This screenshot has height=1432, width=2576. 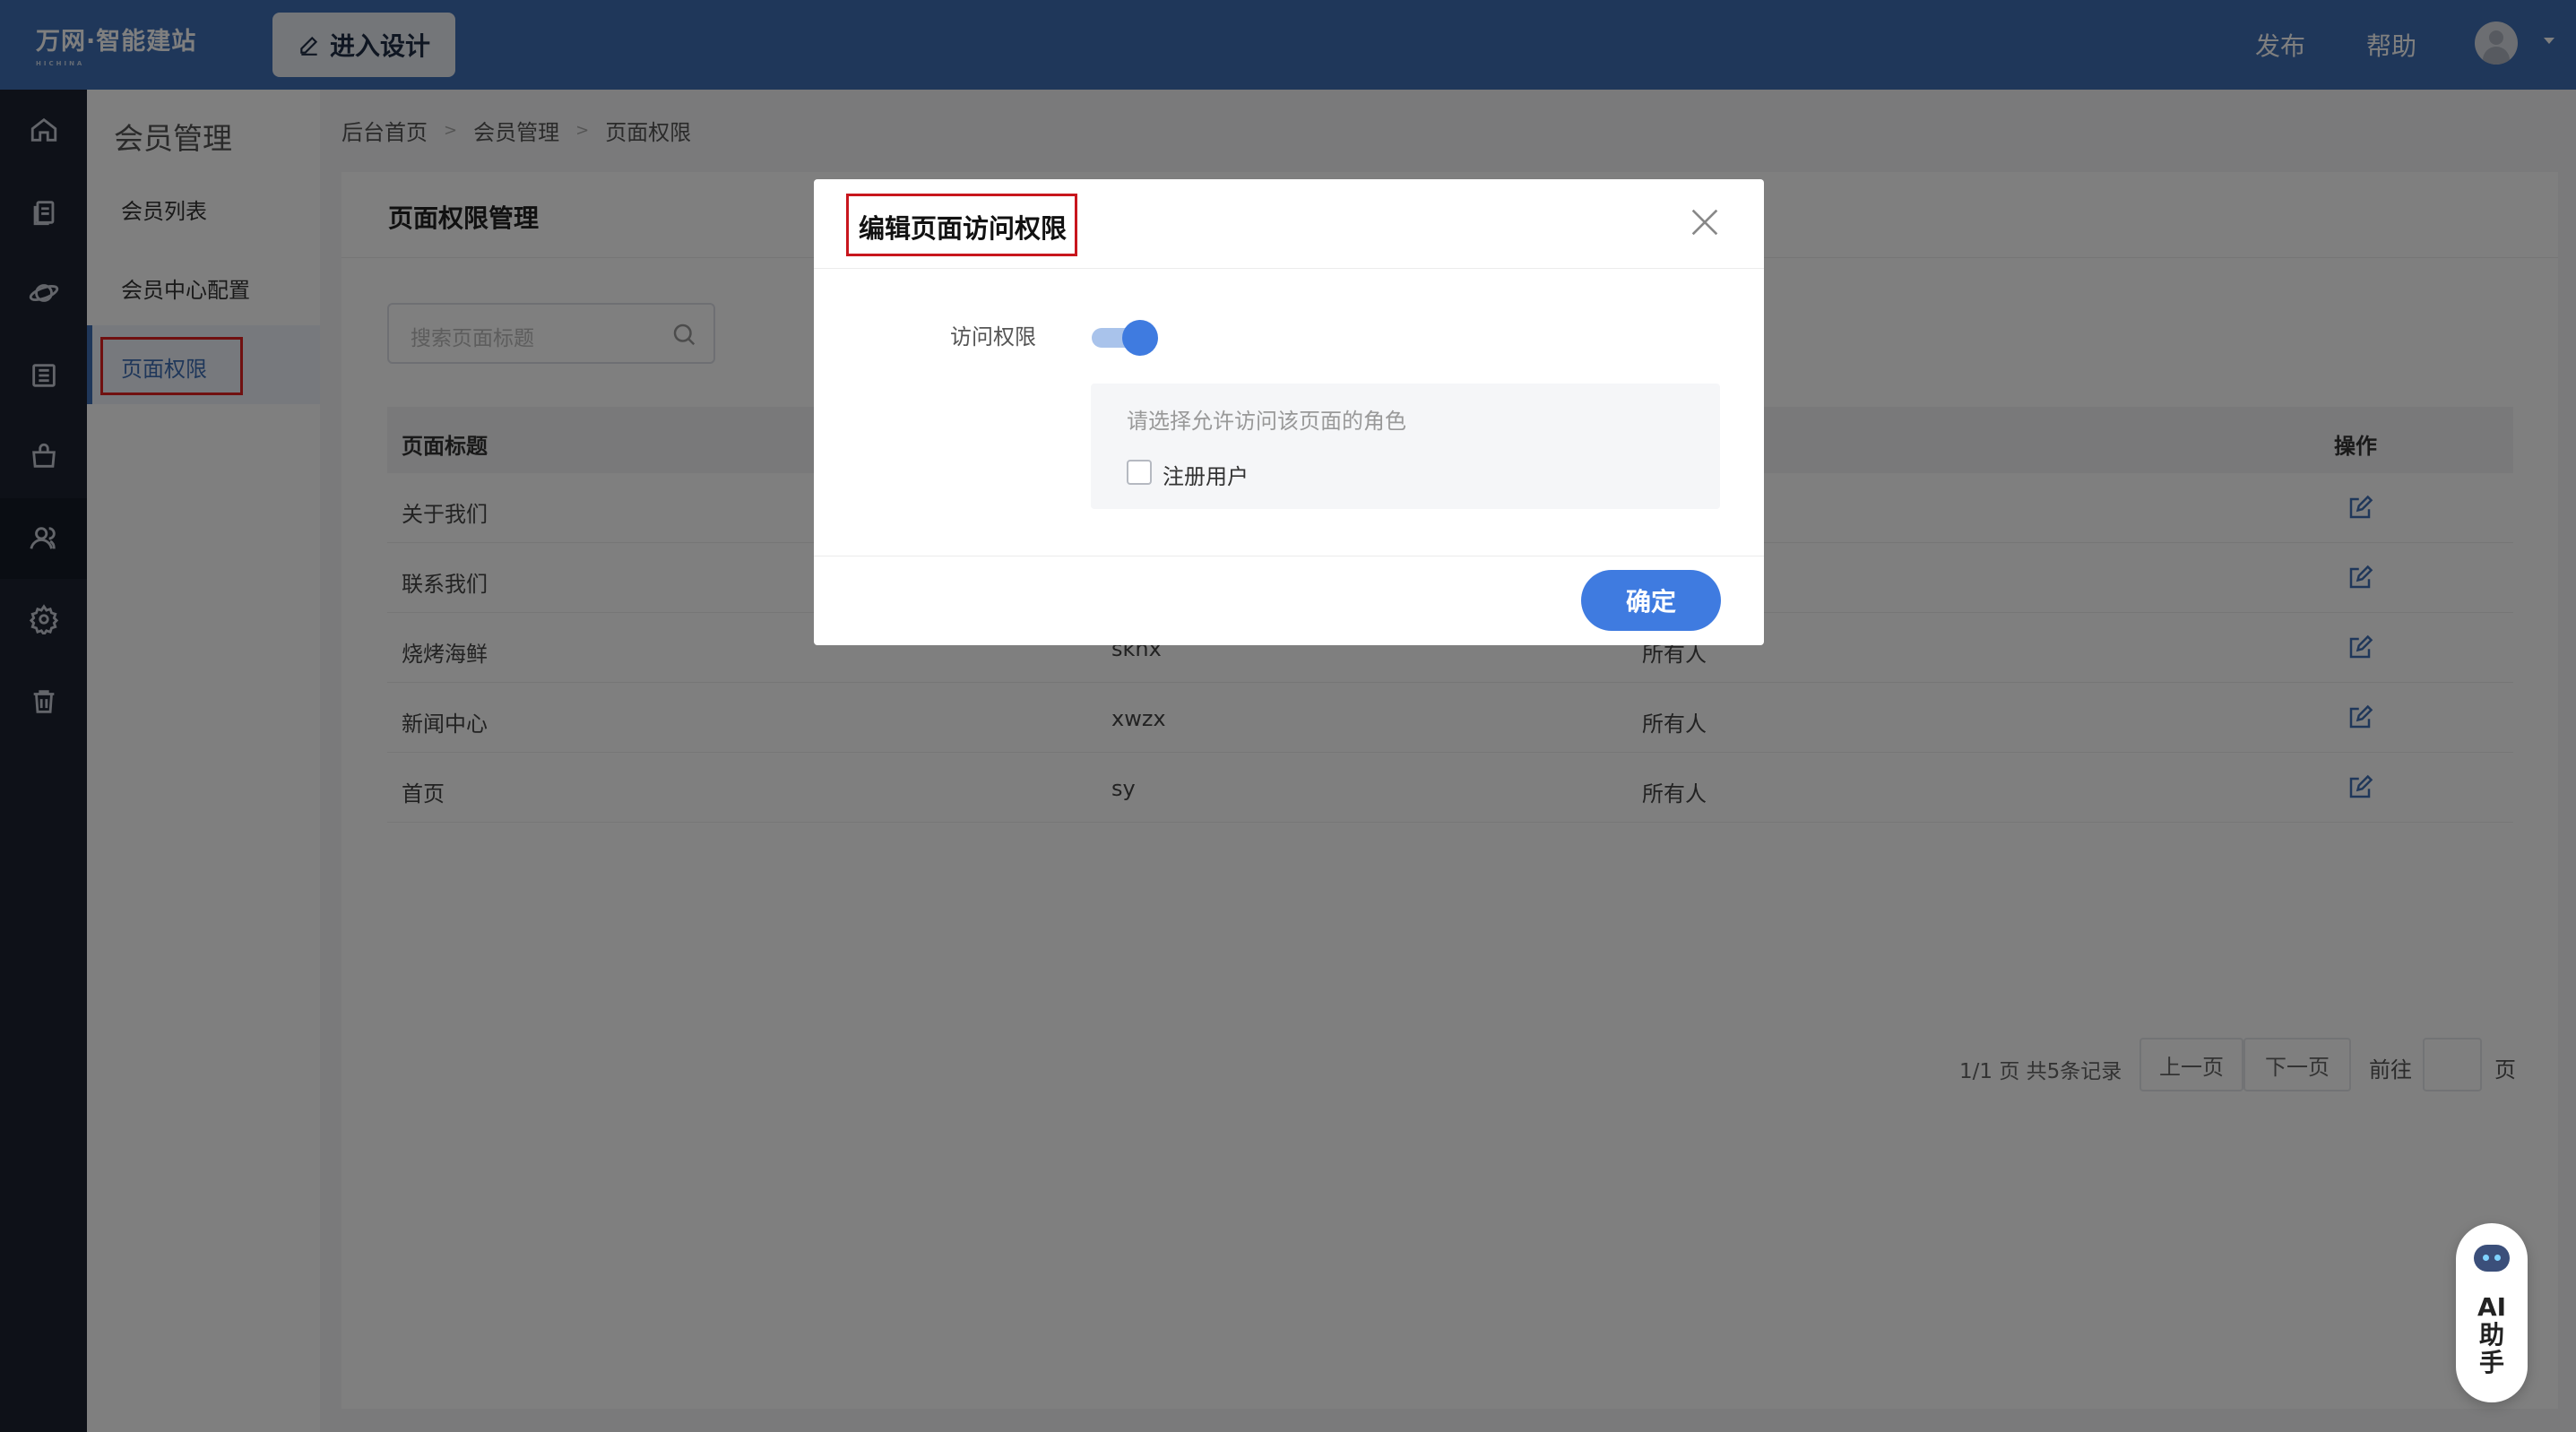 I want to click on registered-user-label: 注册用户, so click(x=1206, y=474).